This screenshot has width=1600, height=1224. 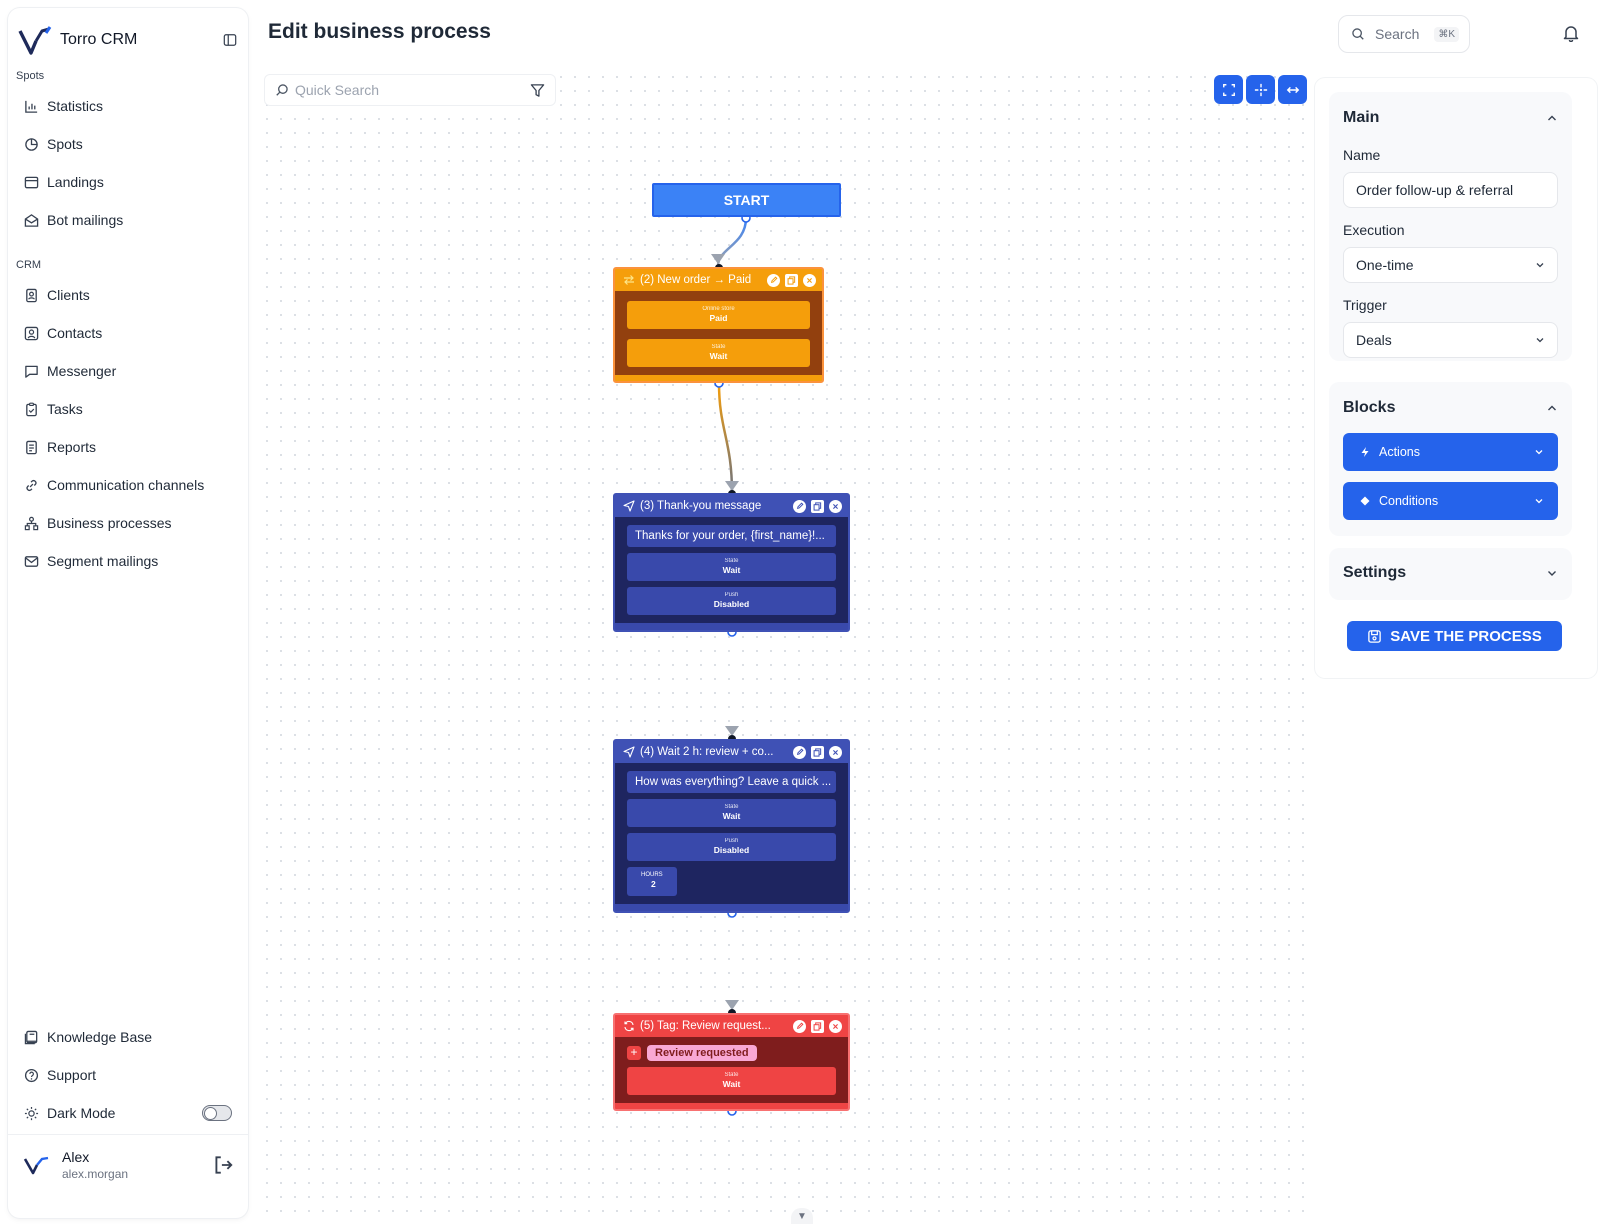 What do you see at coordinates (1450, 340) in the screenshot?
I see `trigger-select: Deals` at bounding box center [1450, 340].